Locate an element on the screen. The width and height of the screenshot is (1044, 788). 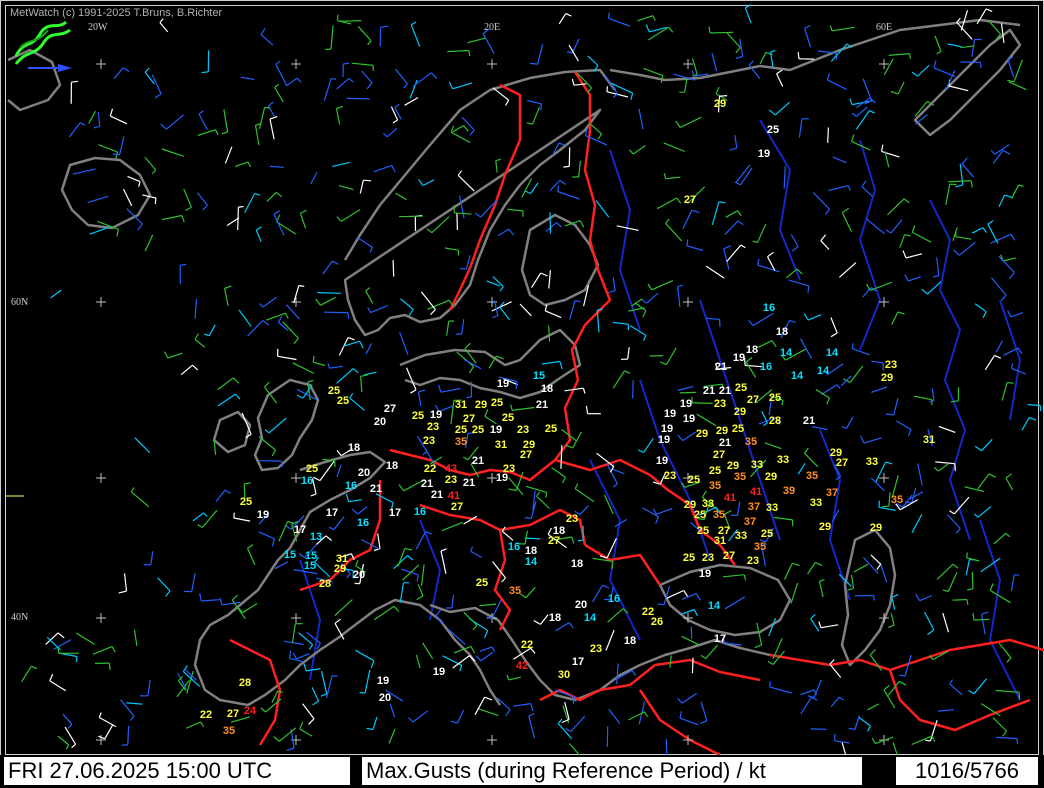
gust-value: 20 is located at coordinates (364, 473).